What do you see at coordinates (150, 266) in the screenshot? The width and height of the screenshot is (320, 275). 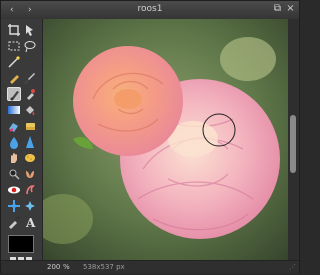 I see `status-bar: 200 % 538x537 px ⋰` at bounding box center [150, 266].